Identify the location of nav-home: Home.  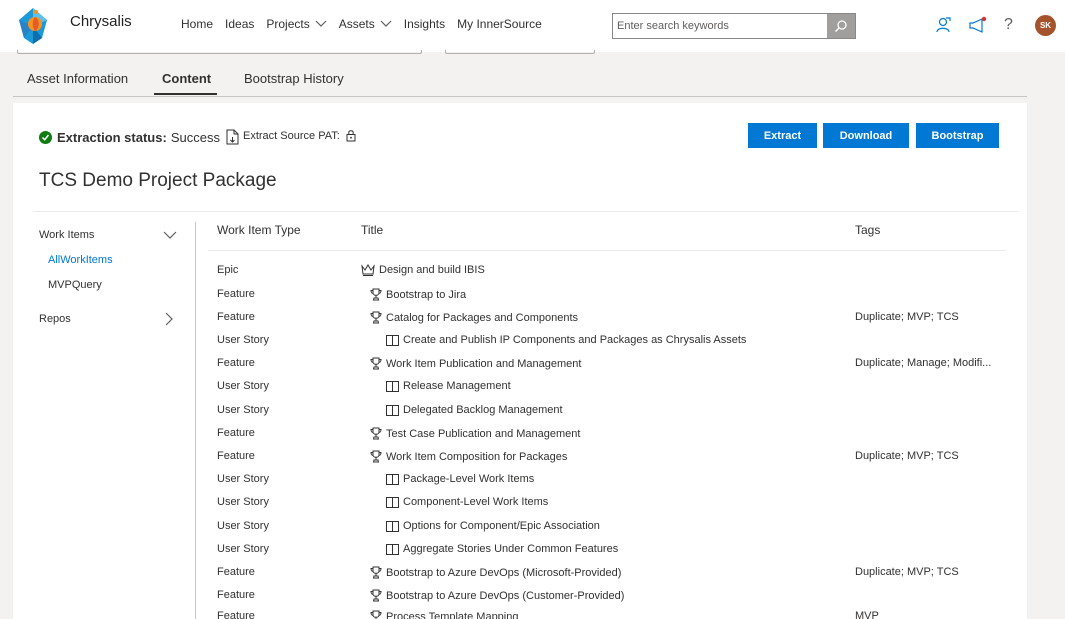
(197, 24).